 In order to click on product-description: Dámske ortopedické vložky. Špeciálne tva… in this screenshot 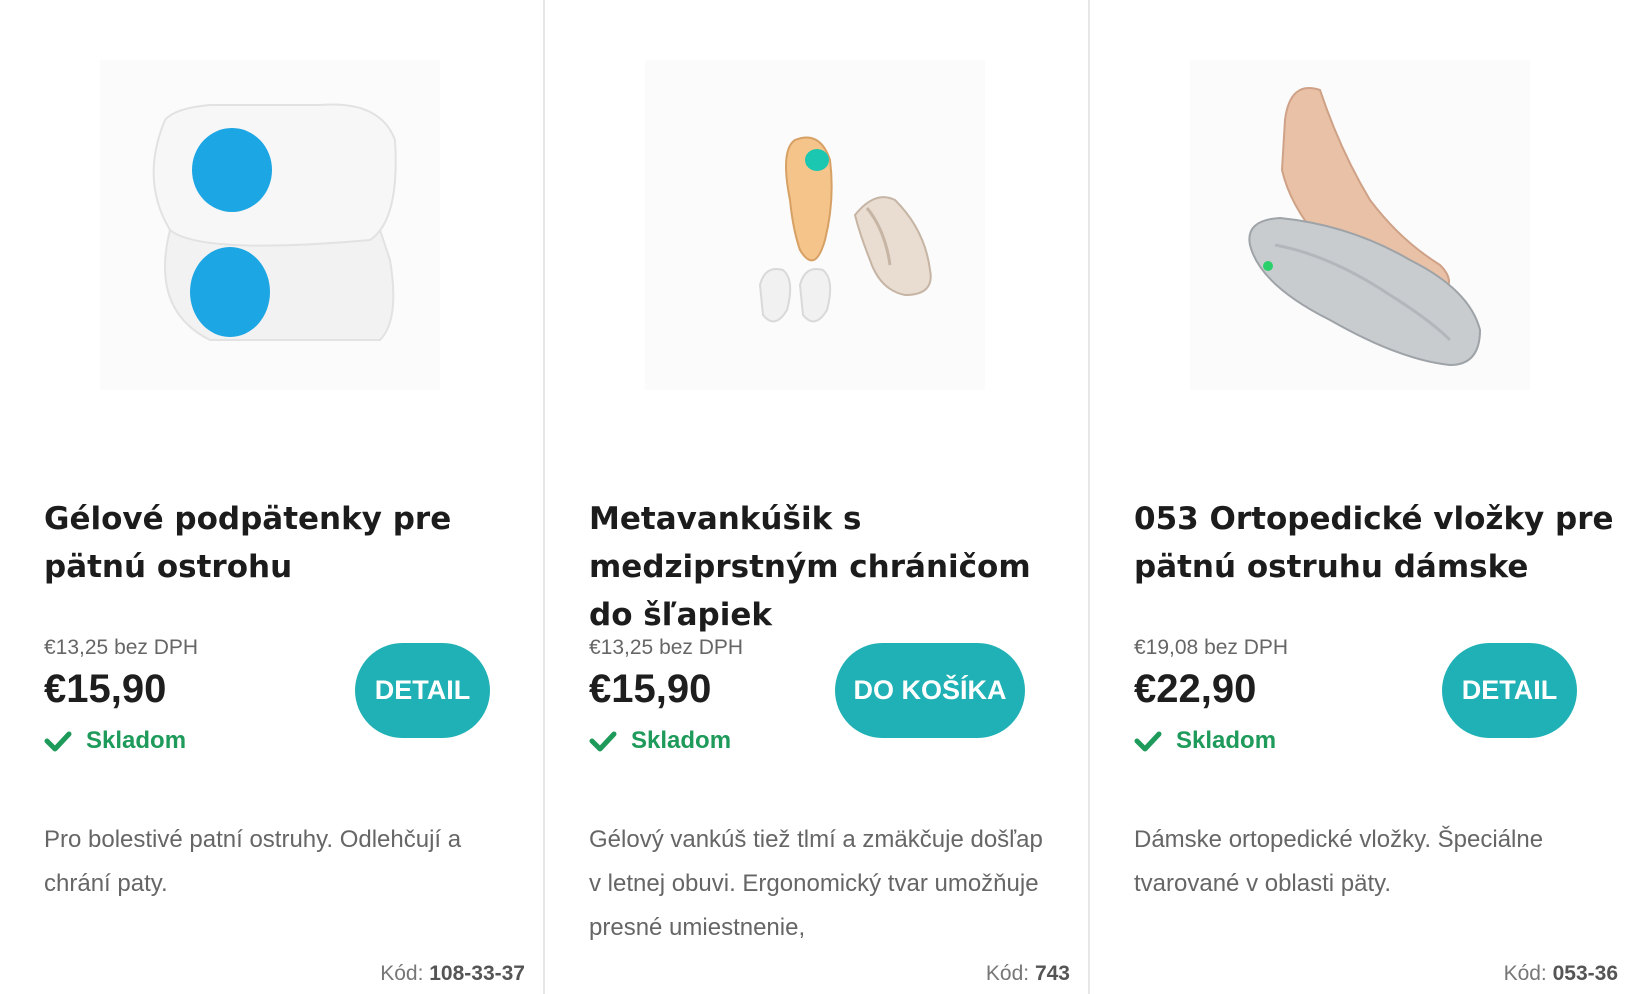, I will do `click(1339, 861)`.